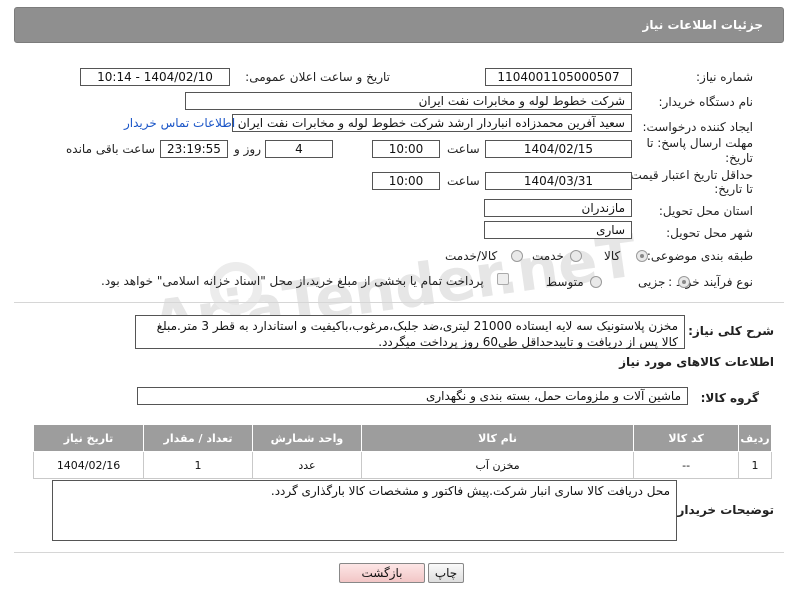 The image size is (788, 598). I want to click on remaining-time-label: ساعت باقی مانده, so click(111, 149).